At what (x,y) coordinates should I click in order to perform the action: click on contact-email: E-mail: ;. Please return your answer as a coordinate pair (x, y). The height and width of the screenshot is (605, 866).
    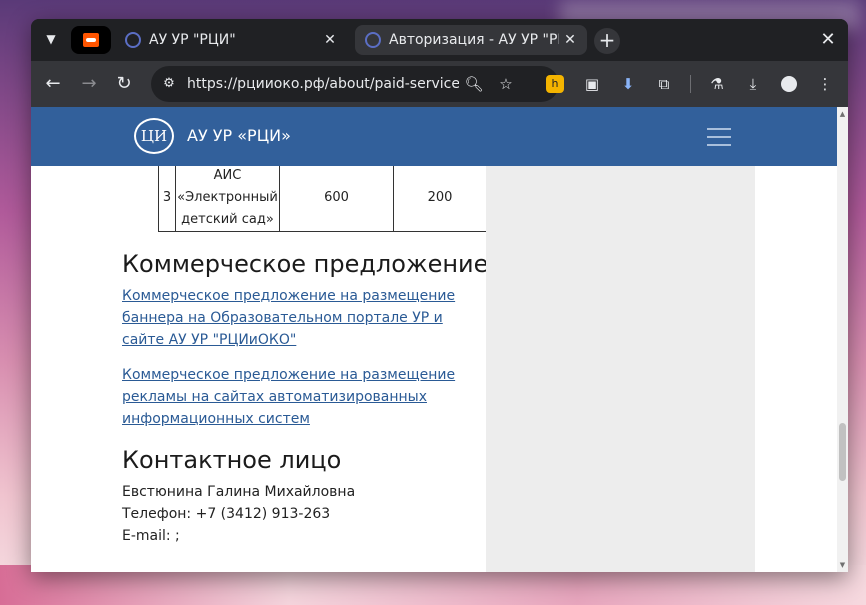
    Looking at the image, I should click on (151, 536).